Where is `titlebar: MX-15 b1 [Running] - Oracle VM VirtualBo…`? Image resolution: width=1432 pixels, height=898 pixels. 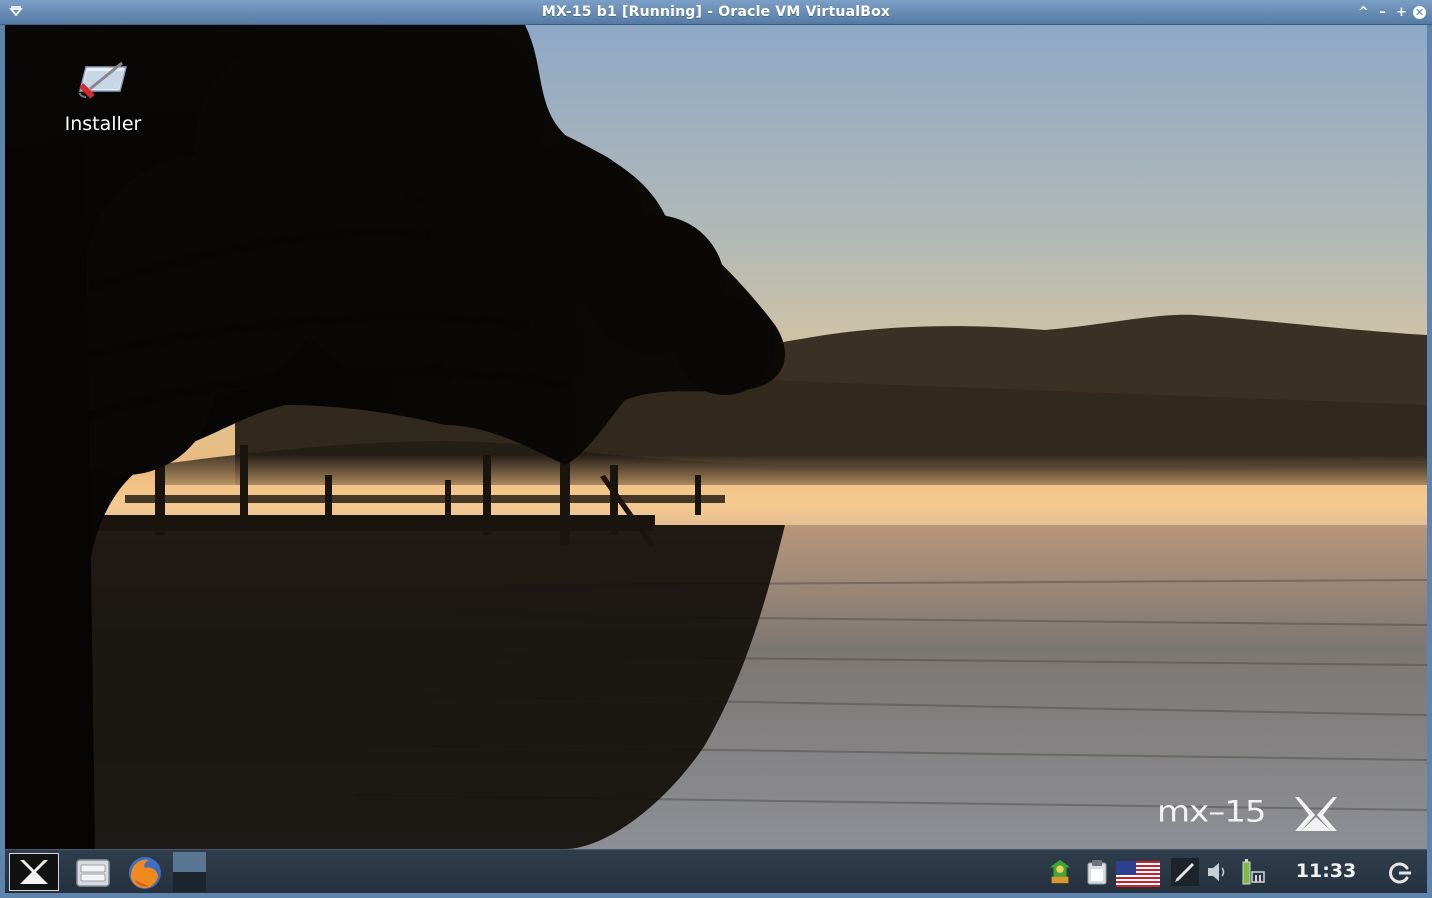 titlebar: MX-15 b1 [Running] - Oracle VM VirtualBo… is located at coordinates (716, 12).